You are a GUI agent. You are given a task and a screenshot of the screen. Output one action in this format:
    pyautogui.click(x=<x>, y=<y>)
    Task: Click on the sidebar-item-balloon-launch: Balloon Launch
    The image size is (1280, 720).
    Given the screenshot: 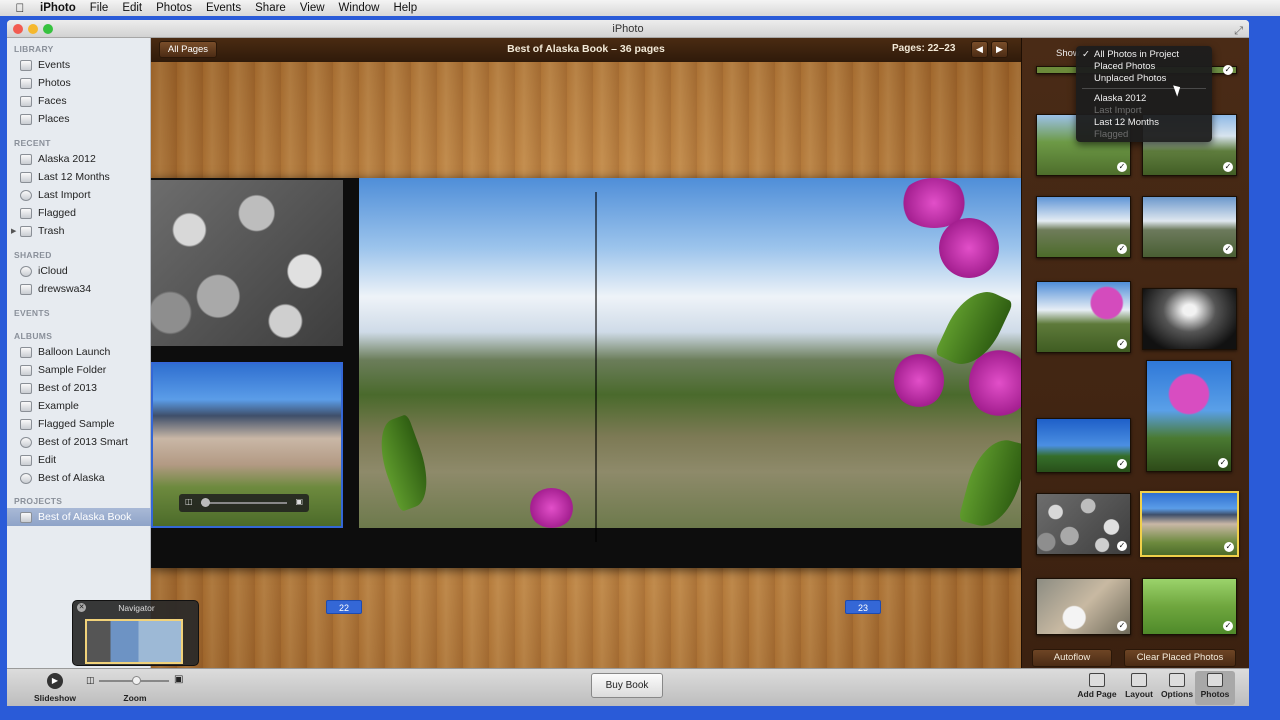 What is the action you would take?
    pyautogui.click(x=79, y=352)
    